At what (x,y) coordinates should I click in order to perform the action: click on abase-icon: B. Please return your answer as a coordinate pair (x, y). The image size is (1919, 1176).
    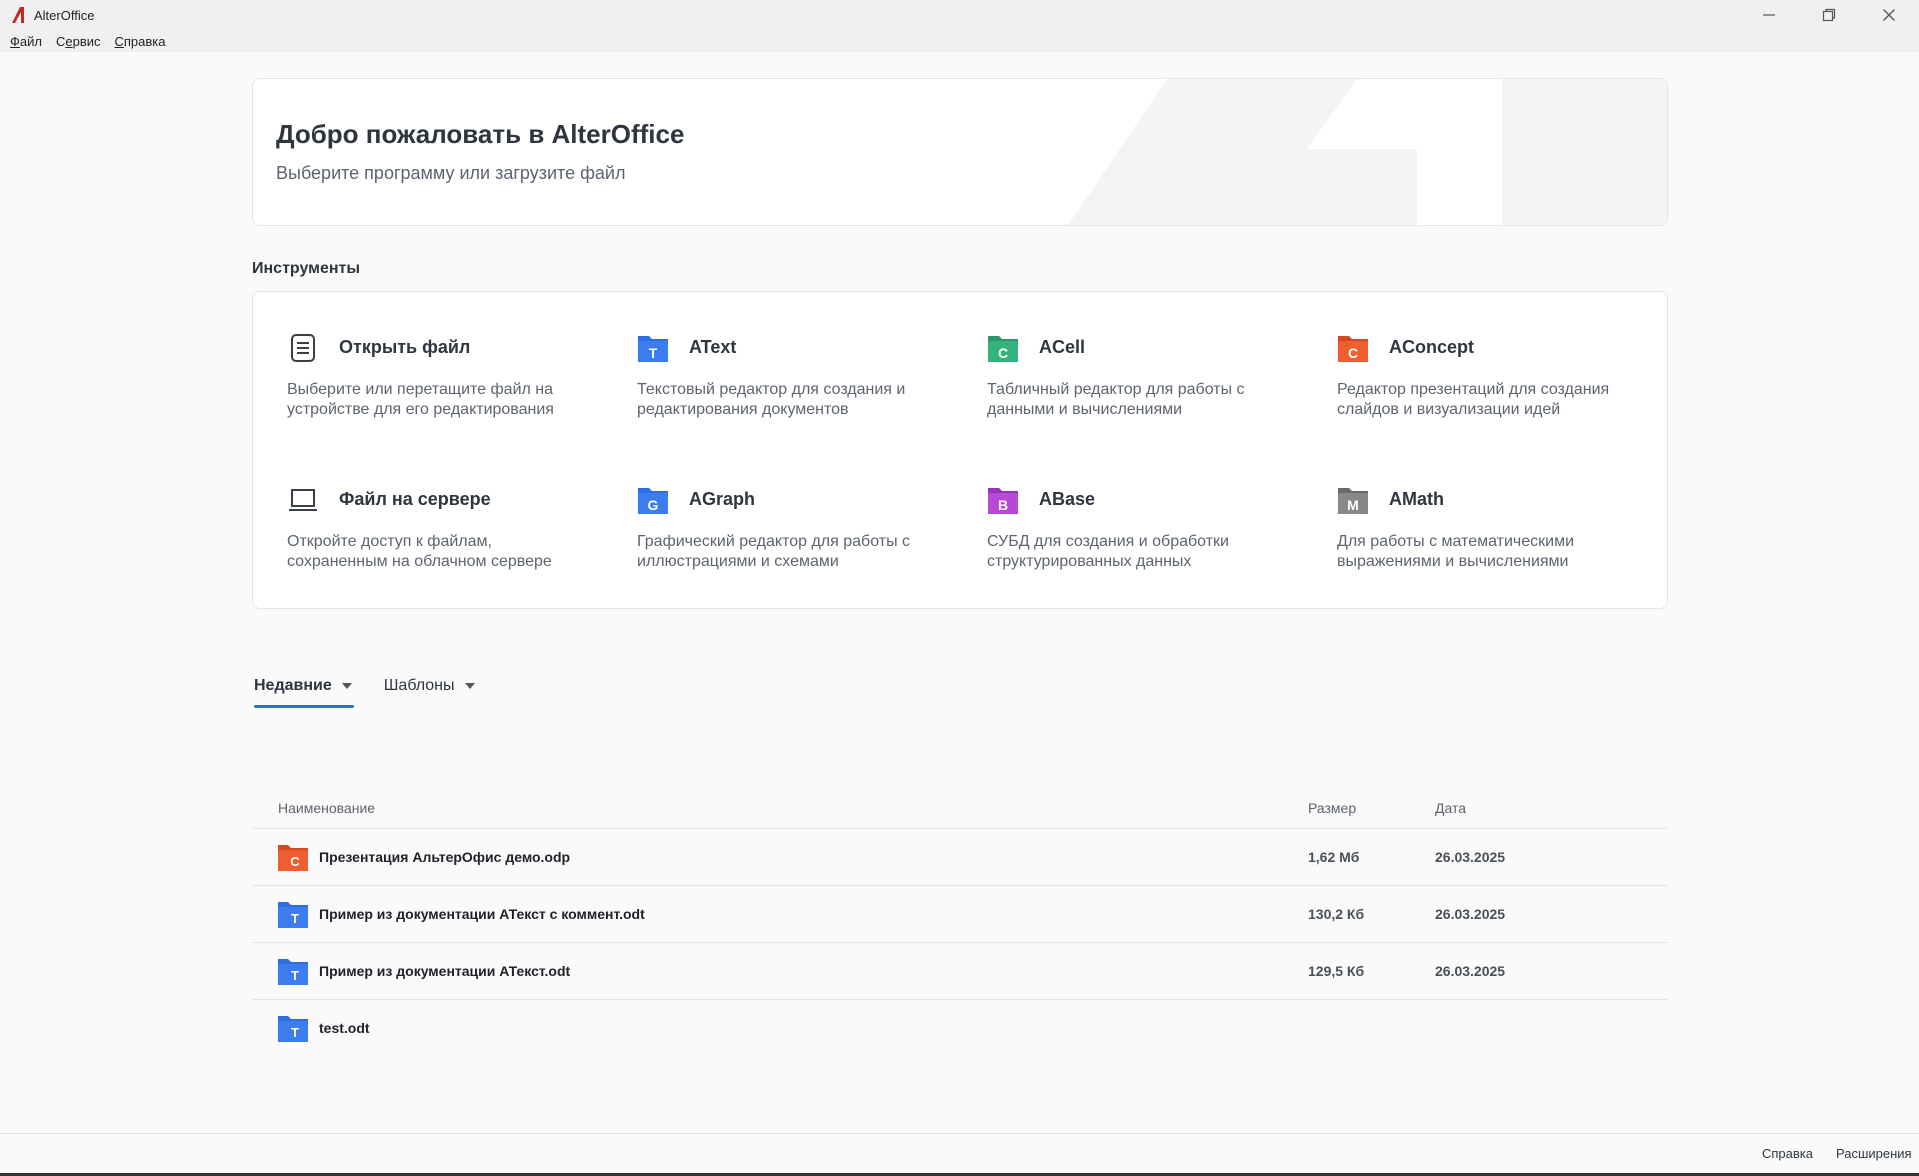
    Looking at the image, I should click on (1003, 501).